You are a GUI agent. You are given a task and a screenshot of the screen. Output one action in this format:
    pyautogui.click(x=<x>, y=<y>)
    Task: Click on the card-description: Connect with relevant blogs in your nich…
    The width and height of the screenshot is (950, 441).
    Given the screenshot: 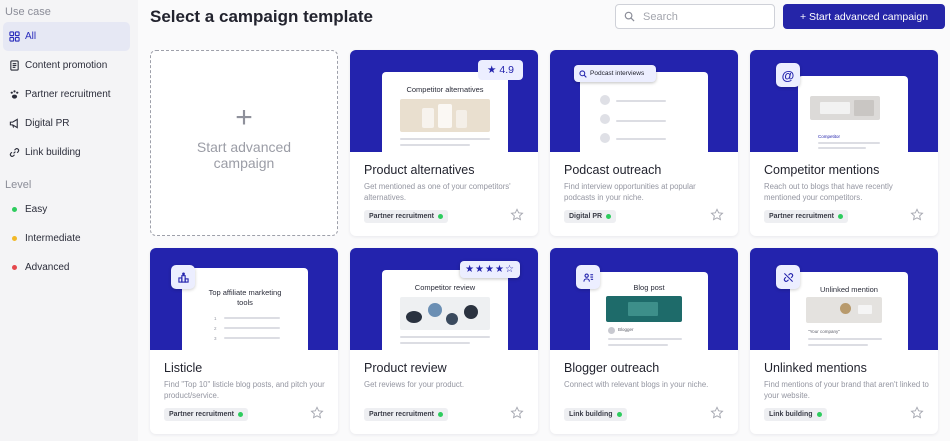 What is the action you would take?
    pyautogui.click(x=636, y=384)
    